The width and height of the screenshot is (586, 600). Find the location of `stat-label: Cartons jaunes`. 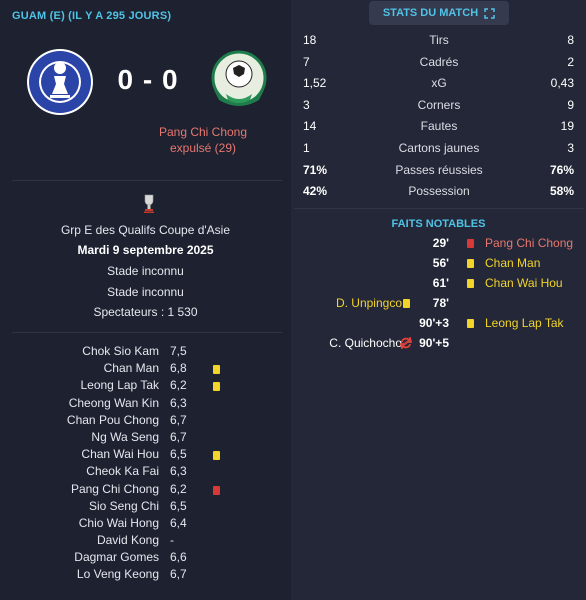

stat-label: Cartons jaunes is located at coordinates (439, 147).